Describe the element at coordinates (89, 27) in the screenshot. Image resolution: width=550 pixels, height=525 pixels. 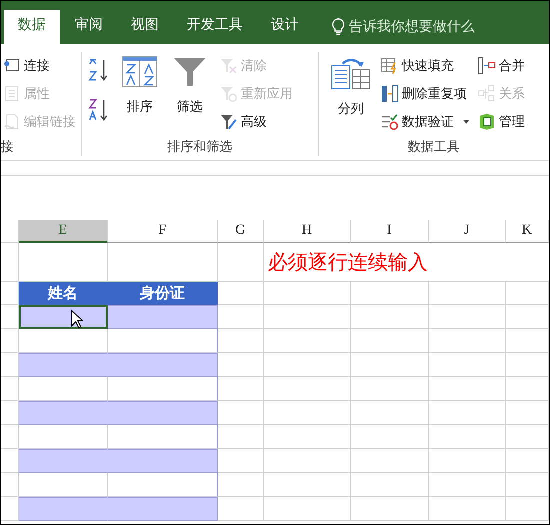
I see `ribbon-tab: 审阅` at that location.